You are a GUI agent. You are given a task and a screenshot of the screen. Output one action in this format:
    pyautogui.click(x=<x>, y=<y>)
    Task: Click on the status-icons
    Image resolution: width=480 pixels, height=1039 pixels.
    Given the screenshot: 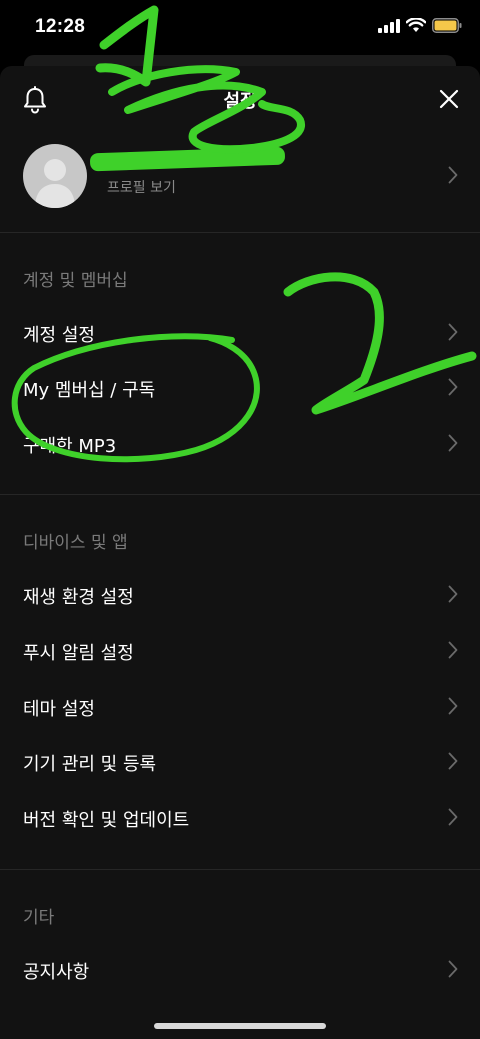 What is the action you would take?
    pyautogui.click(x=420, y=25)
    